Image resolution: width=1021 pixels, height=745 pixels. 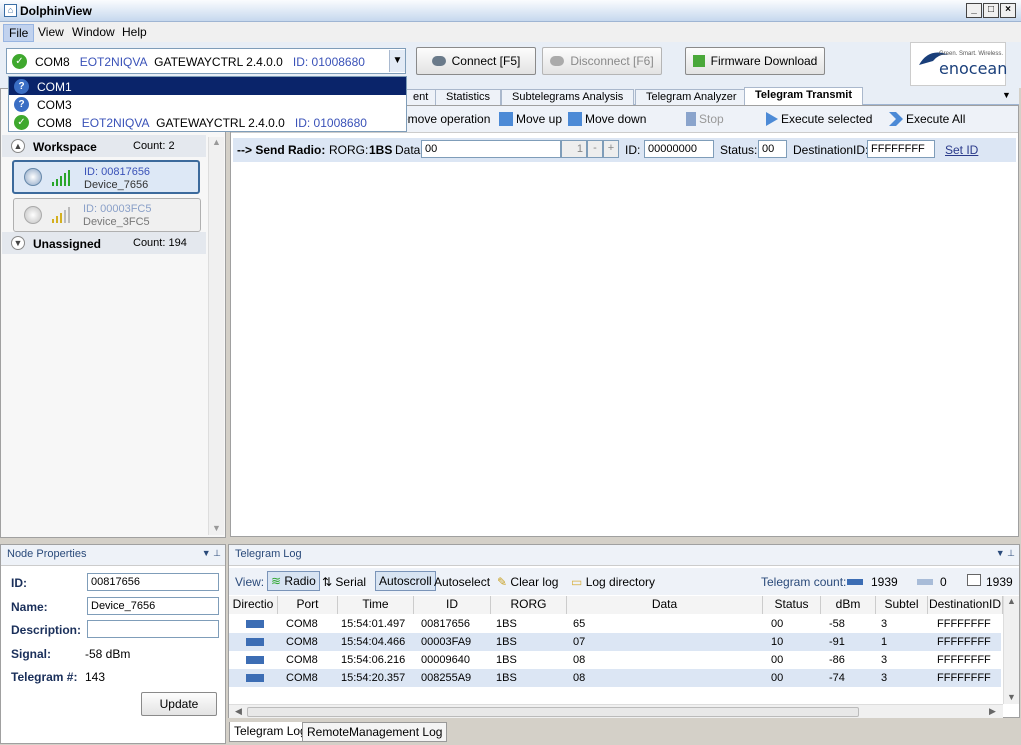 I want to click on clear-log-button: ✎ Clear log, so click(x=527, y=582).